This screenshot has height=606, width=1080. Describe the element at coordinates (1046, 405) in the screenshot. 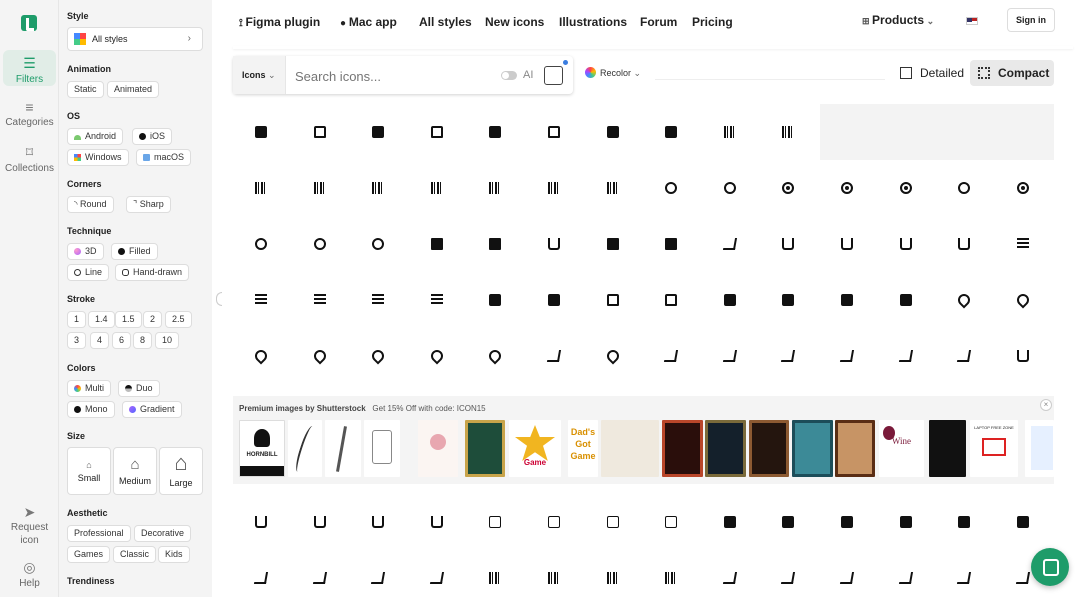

I see `close-icon: ×` at that location.